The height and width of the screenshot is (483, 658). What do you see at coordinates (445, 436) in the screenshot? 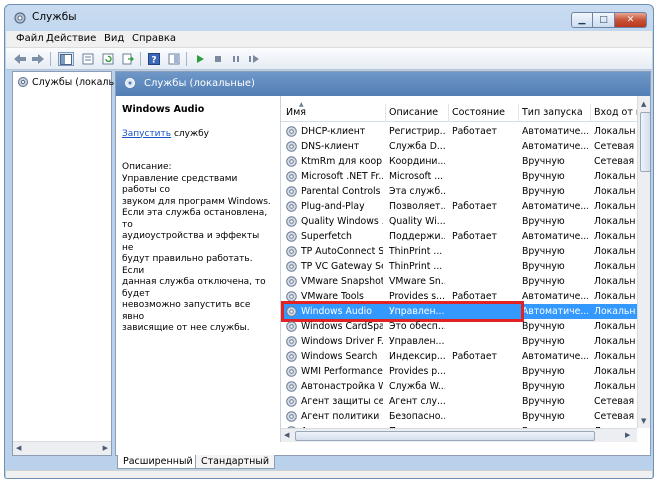
I see `horizontal-scroll-thumb` at bounding box center [445, 436].